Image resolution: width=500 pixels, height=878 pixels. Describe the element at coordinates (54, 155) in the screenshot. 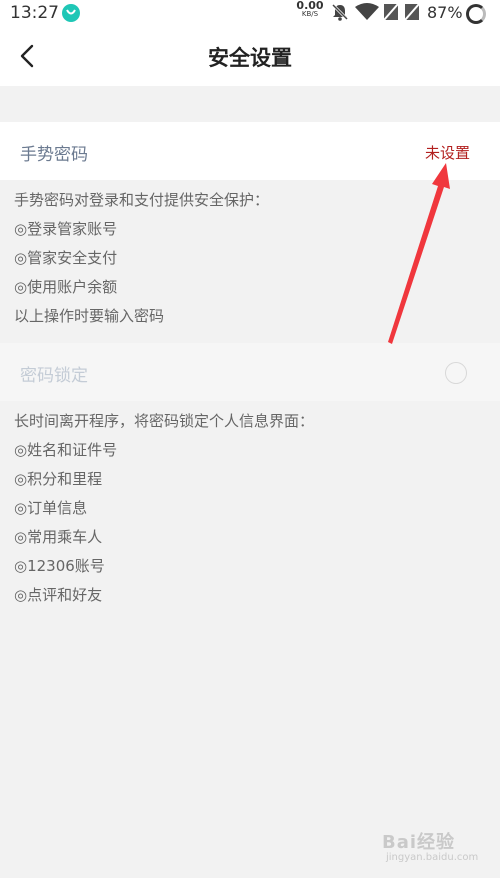

I see `gesture-password-label: 手势密码` at that location.